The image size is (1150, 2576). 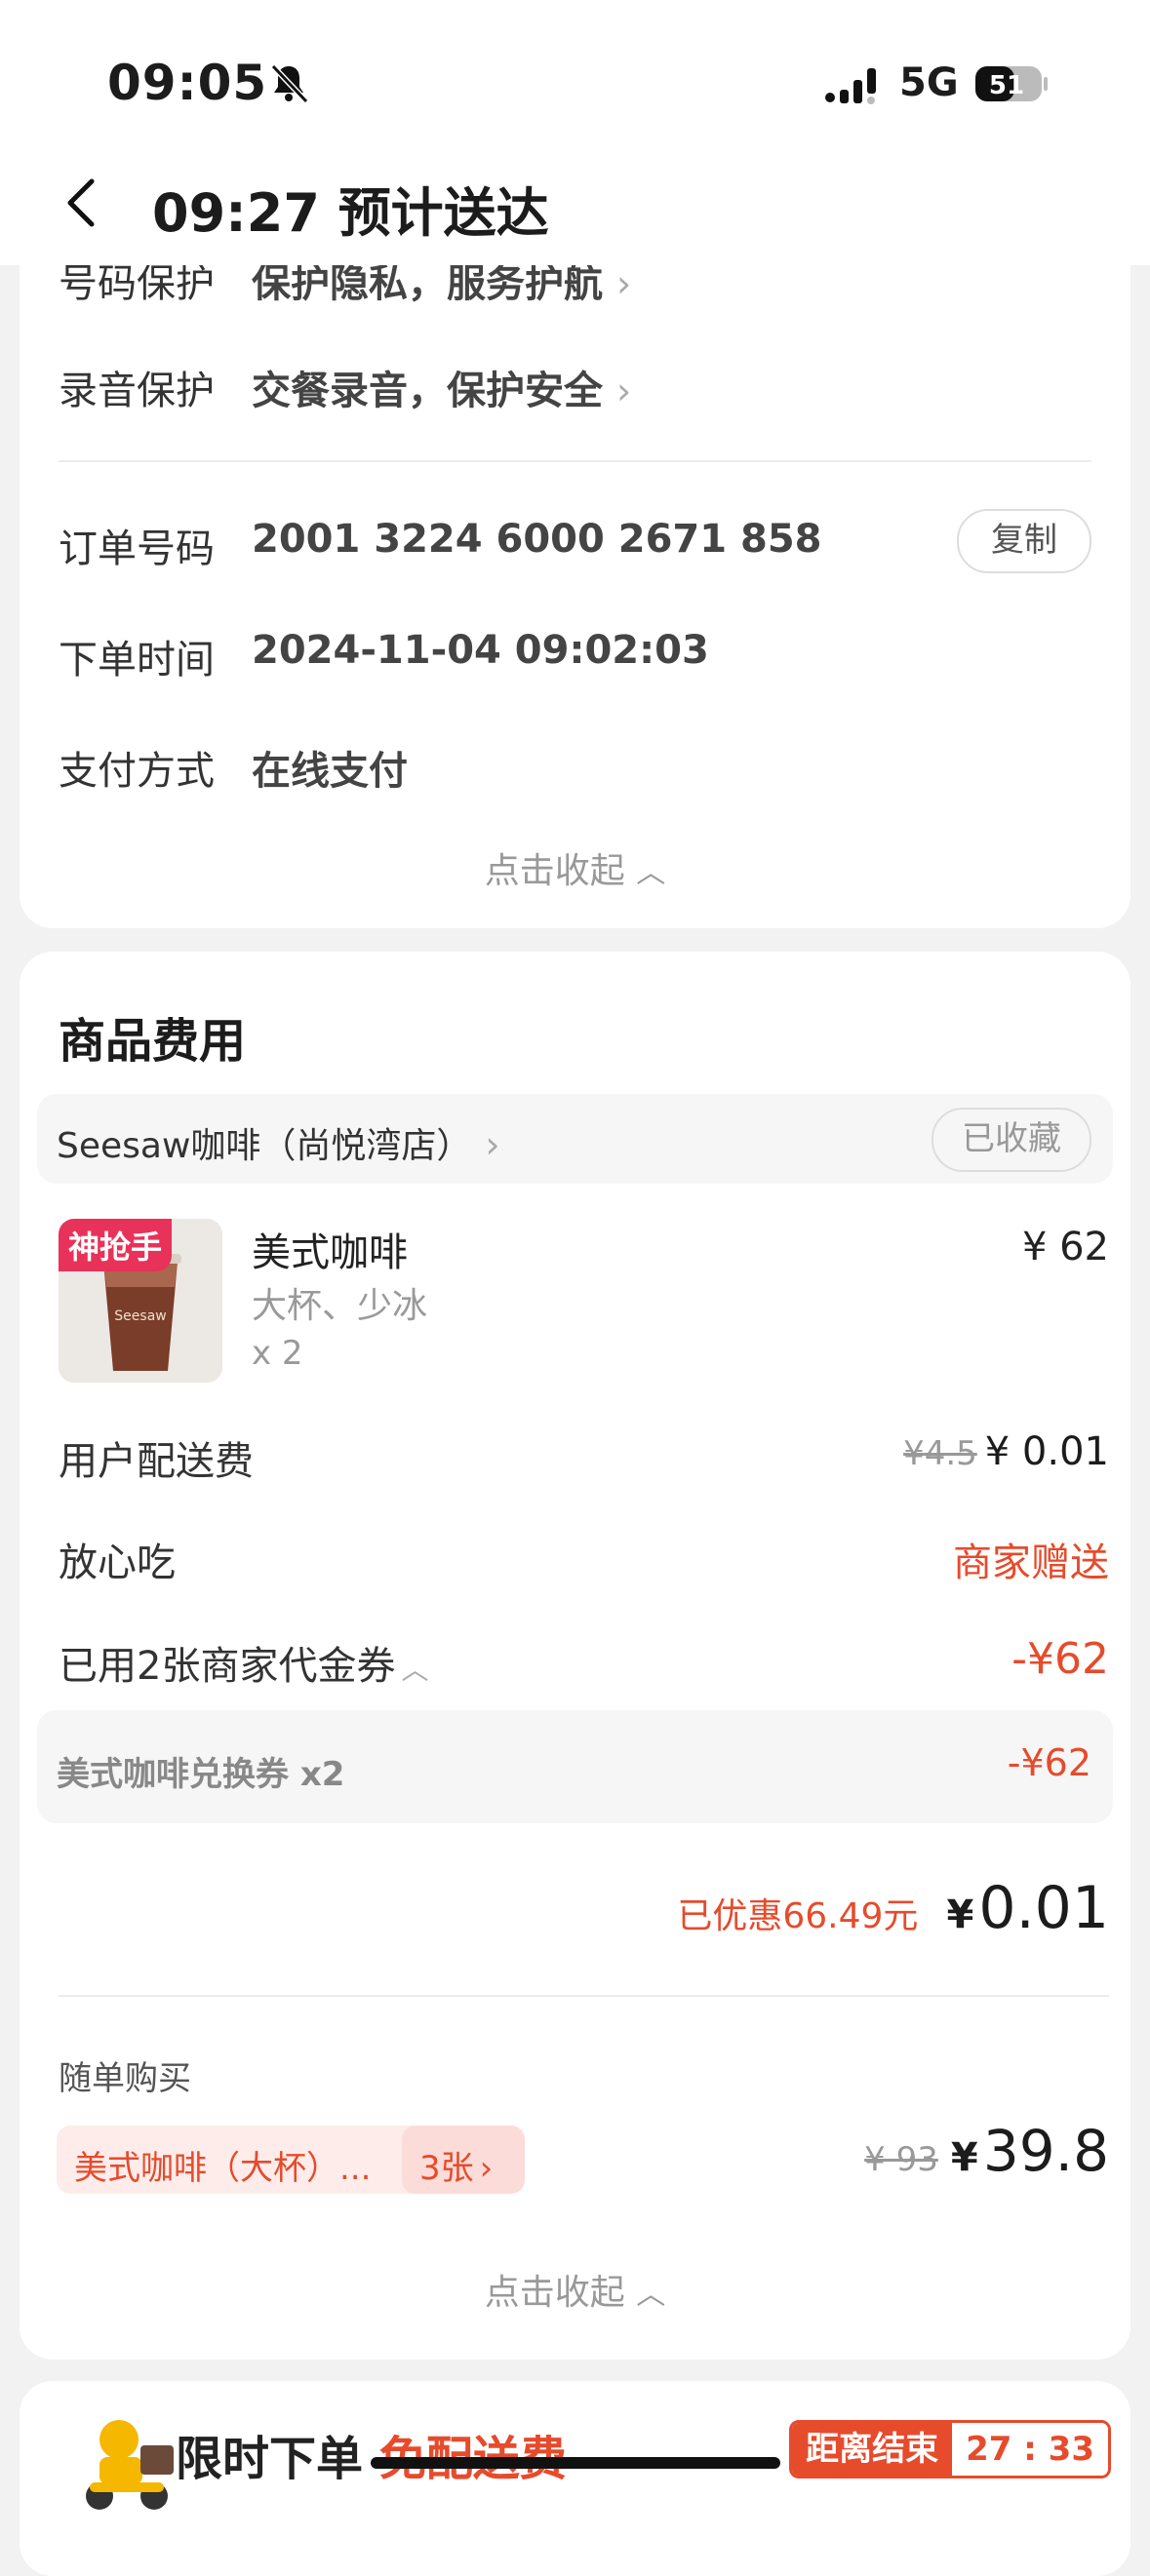 I want to click on battery-icon: 51, so click(x=1012, y=83).